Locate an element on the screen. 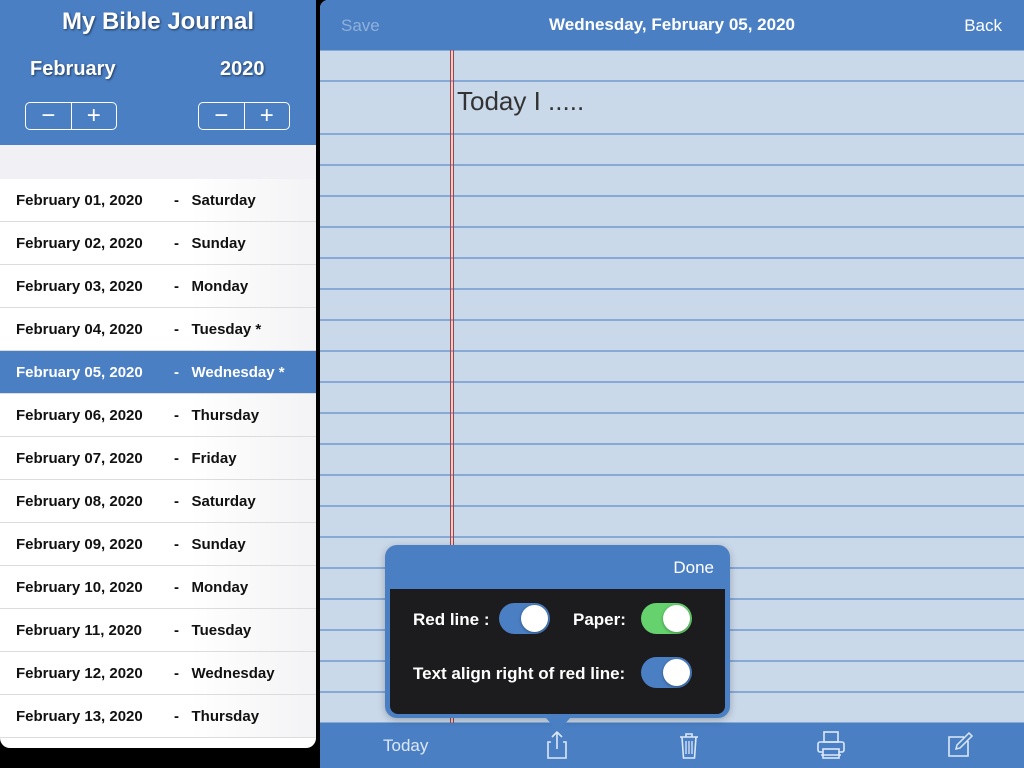 The height and width of the screenshot is (768, 1024). year-stepper: − + is located at coordinates (244, 116).